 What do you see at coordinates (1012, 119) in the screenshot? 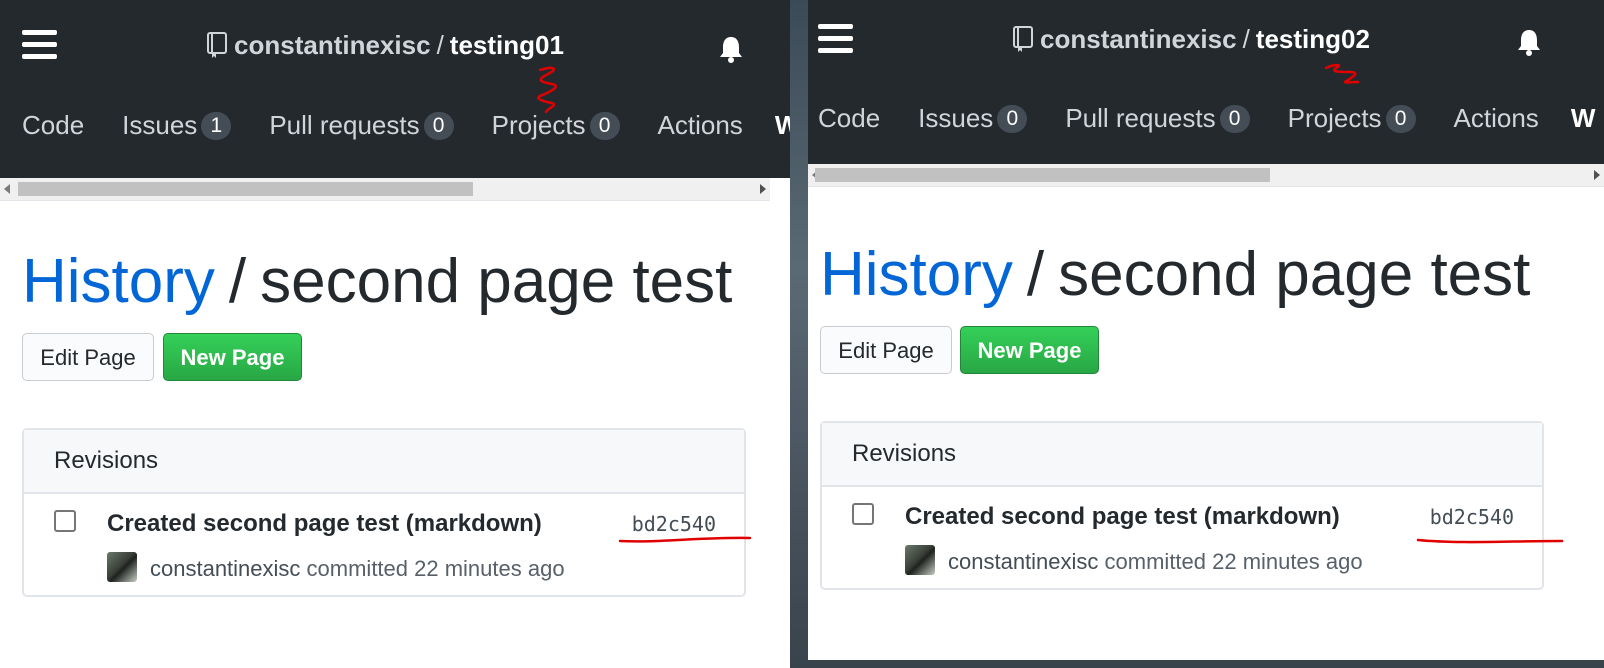
I see `issues-count-badge: 0` at bounding box center [1012, 119].